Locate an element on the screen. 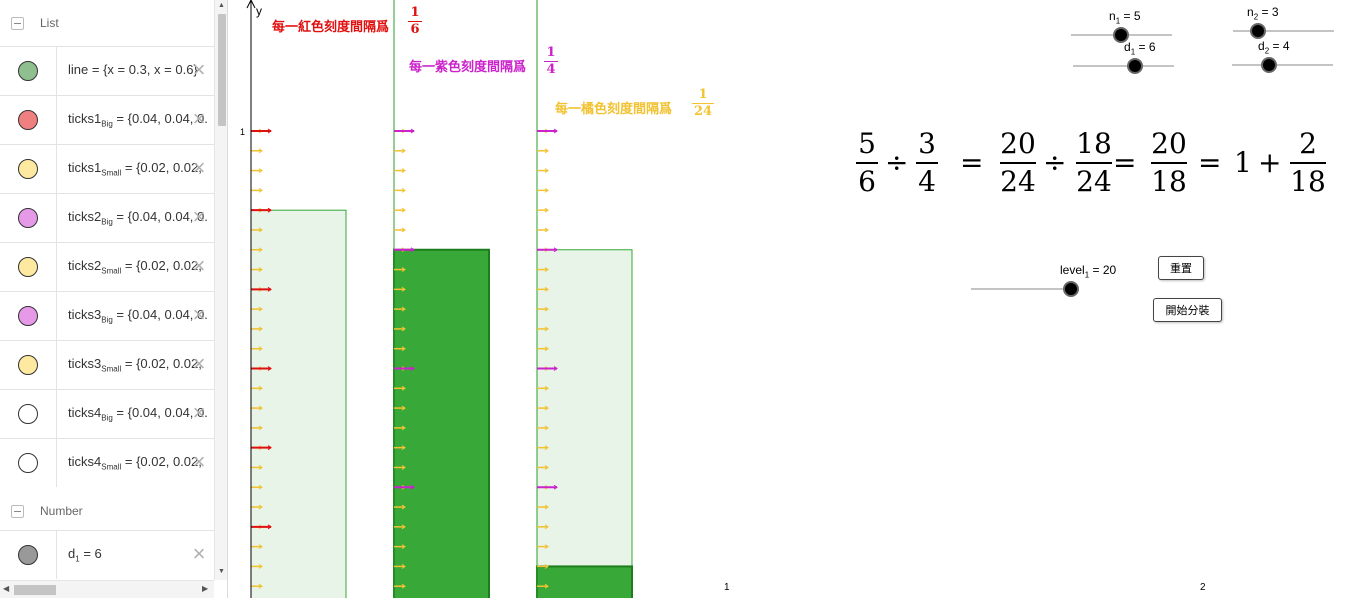 This screenshot has height=598, width=1366. algebra-row: ticks3Small = {0.02, 0.02, × is located at coordinates (107, 364).